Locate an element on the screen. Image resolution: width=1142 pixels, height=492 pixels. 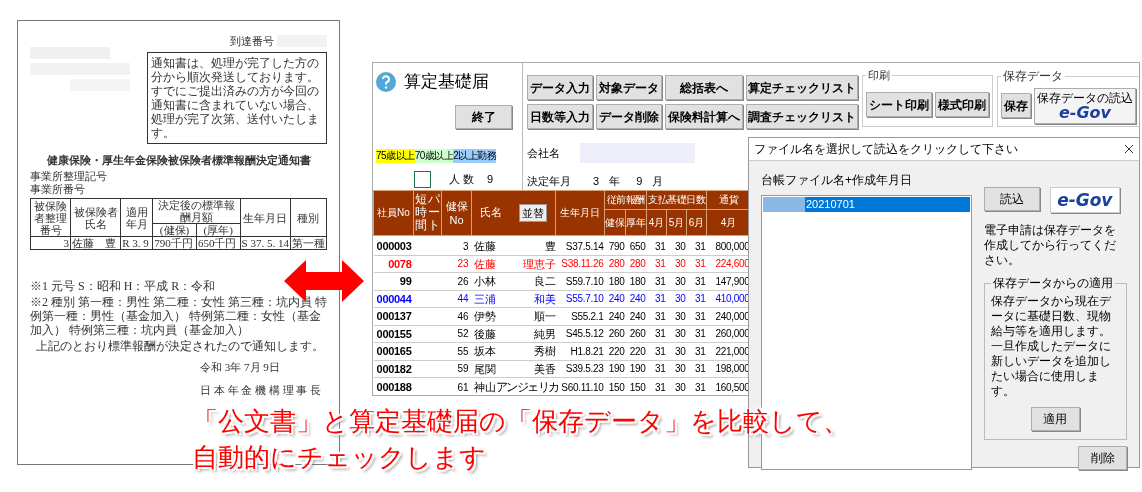
file-list-item: 20210701 is located at coordinates (866, 204).